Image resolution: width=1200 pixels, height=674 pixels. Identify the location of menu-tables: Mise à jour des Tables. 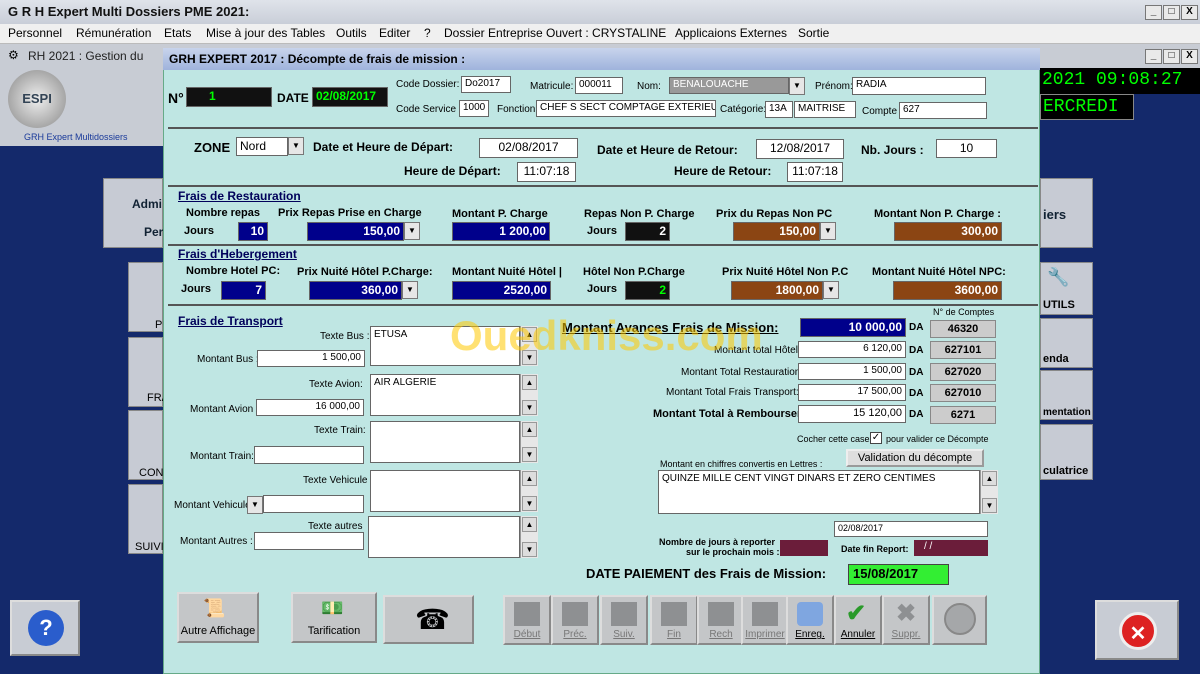
(265, 33).